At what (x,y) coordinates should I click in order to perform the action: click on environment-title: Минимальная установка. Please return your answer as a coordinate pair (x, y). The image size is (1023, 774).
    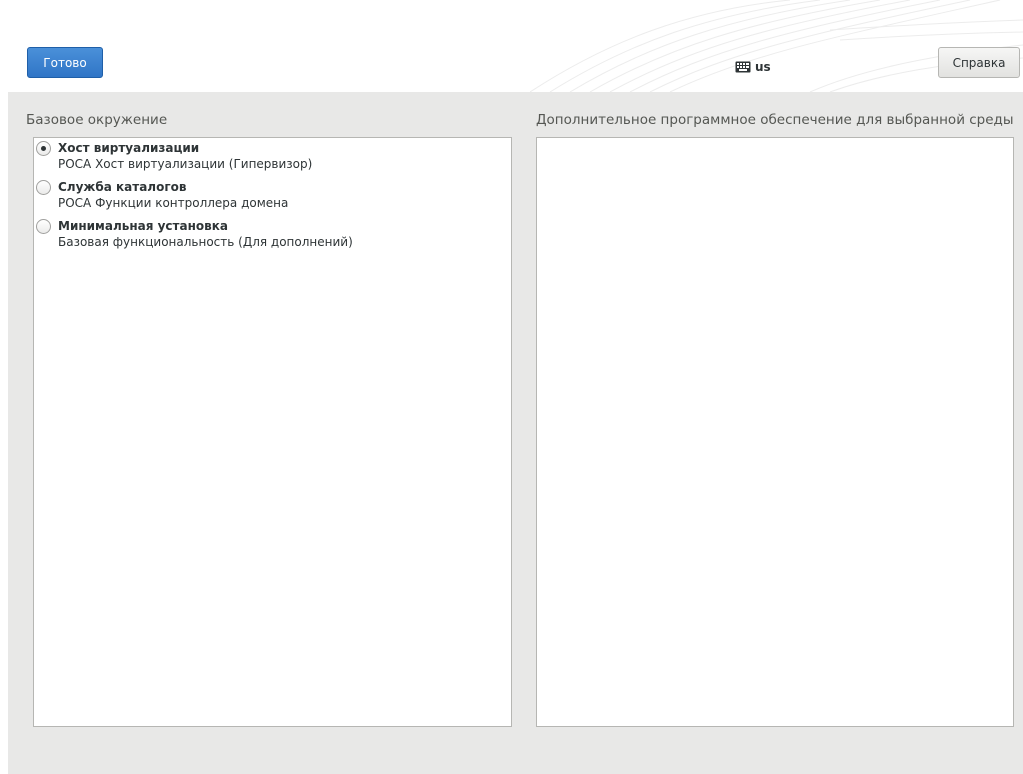
    Looking at the image, I should click on (143, 226).